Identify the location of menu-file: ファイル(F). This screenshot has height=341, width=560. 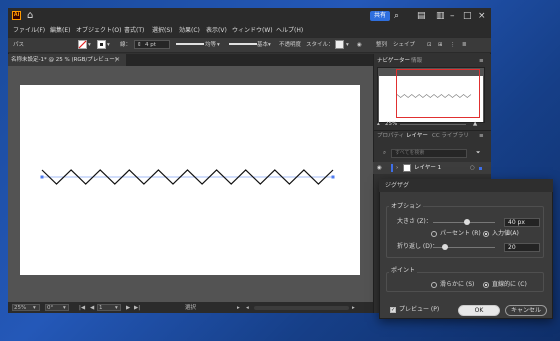
(29, 30).